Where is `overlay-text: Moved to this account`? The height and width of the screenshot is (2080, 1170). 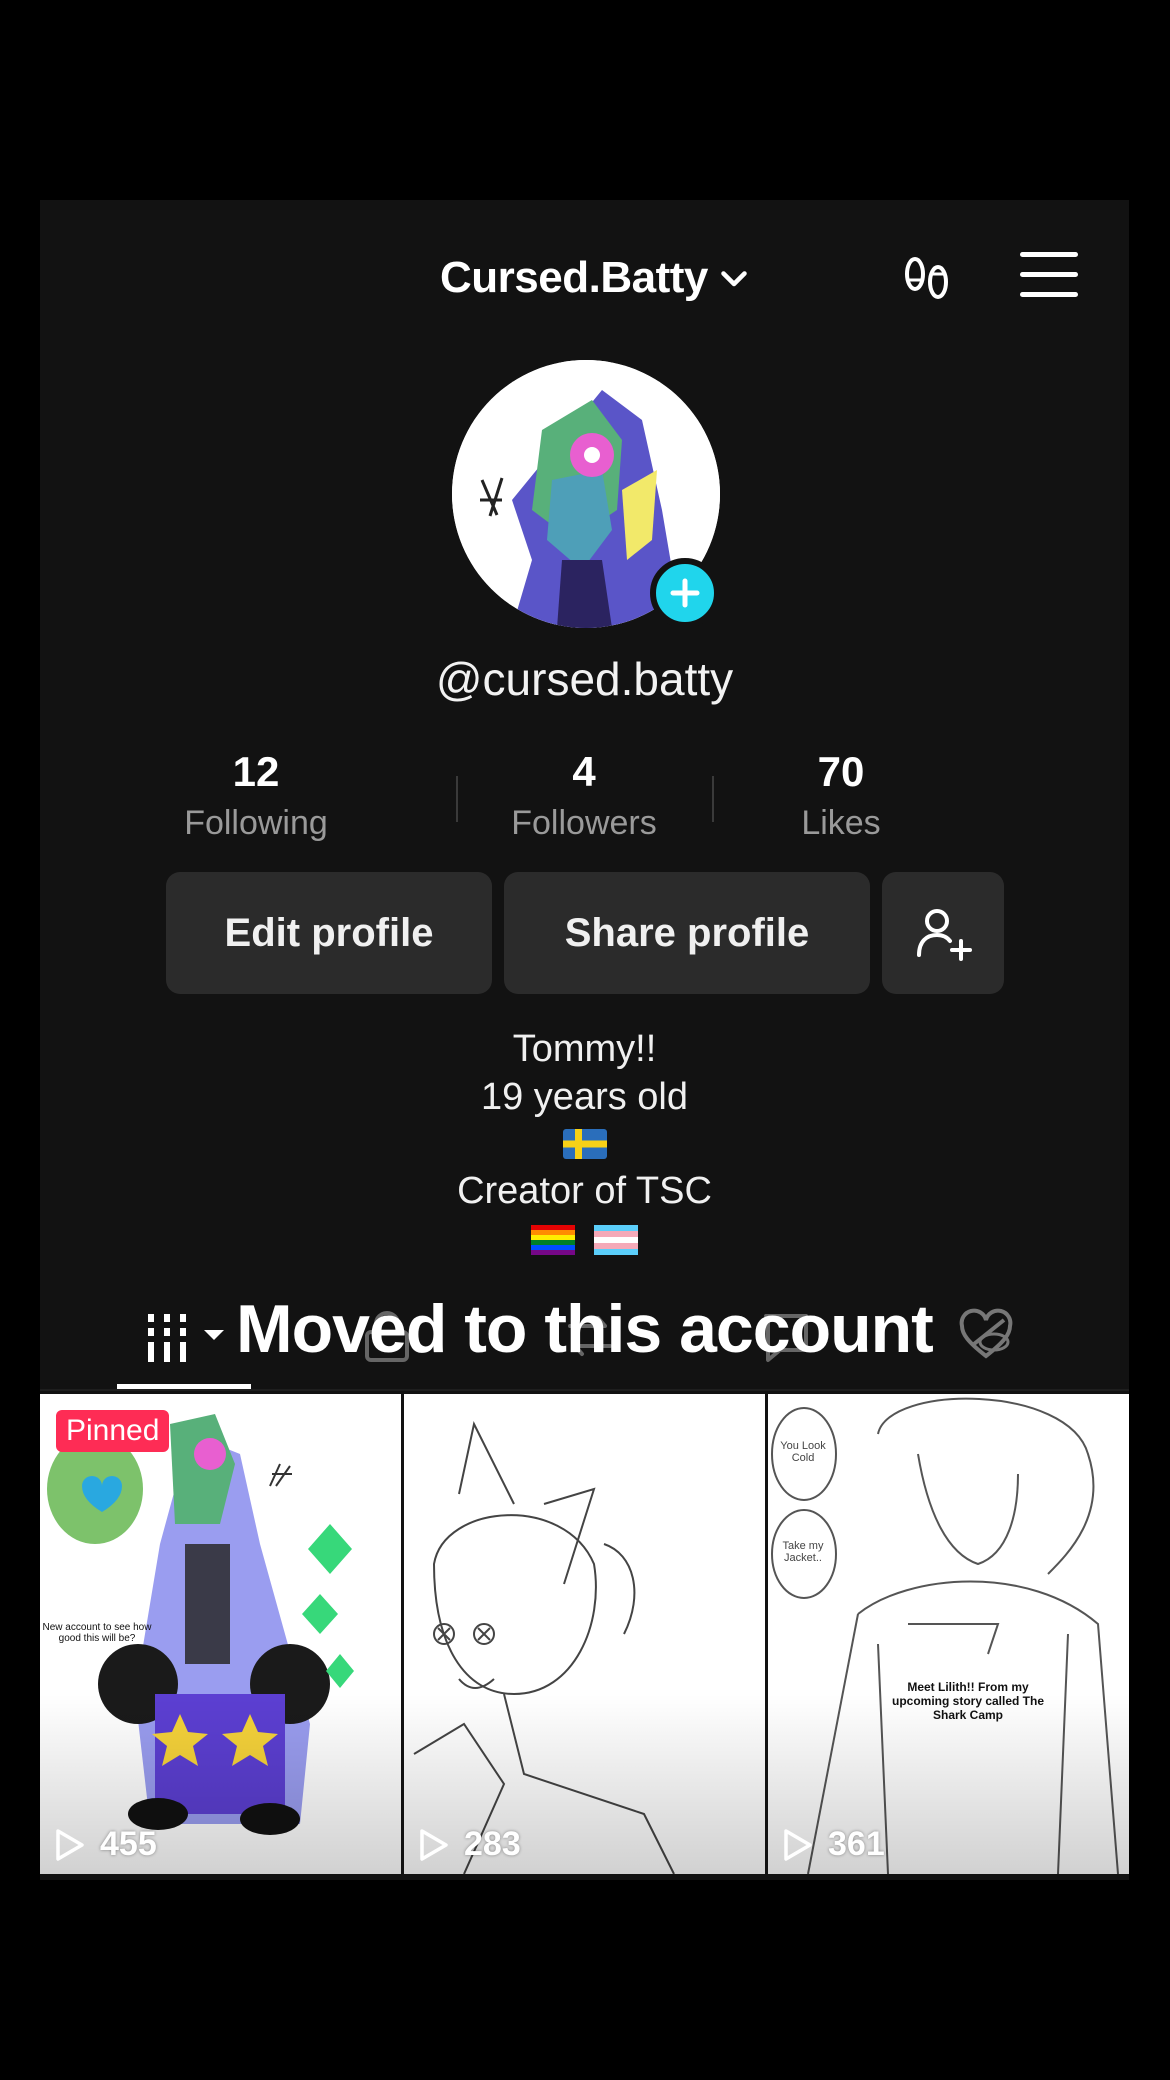
overlay-text: Moved to this account is located at coordinates (585, 1329).